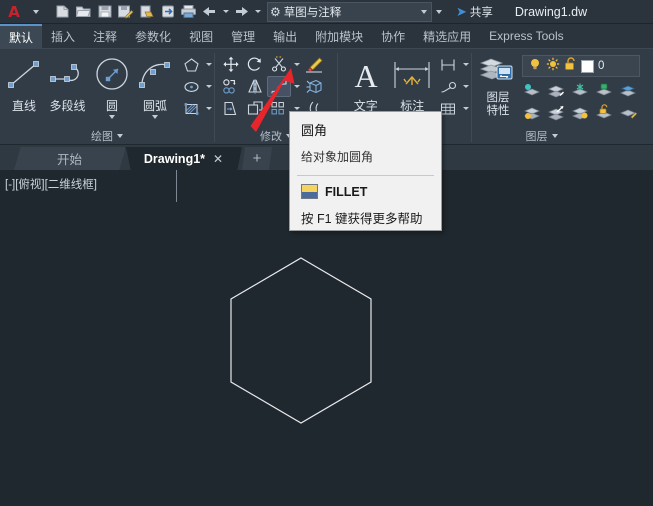 This screenshot has width=653, height=506. I want to click on close-icon: ✕, so click(218, 159).